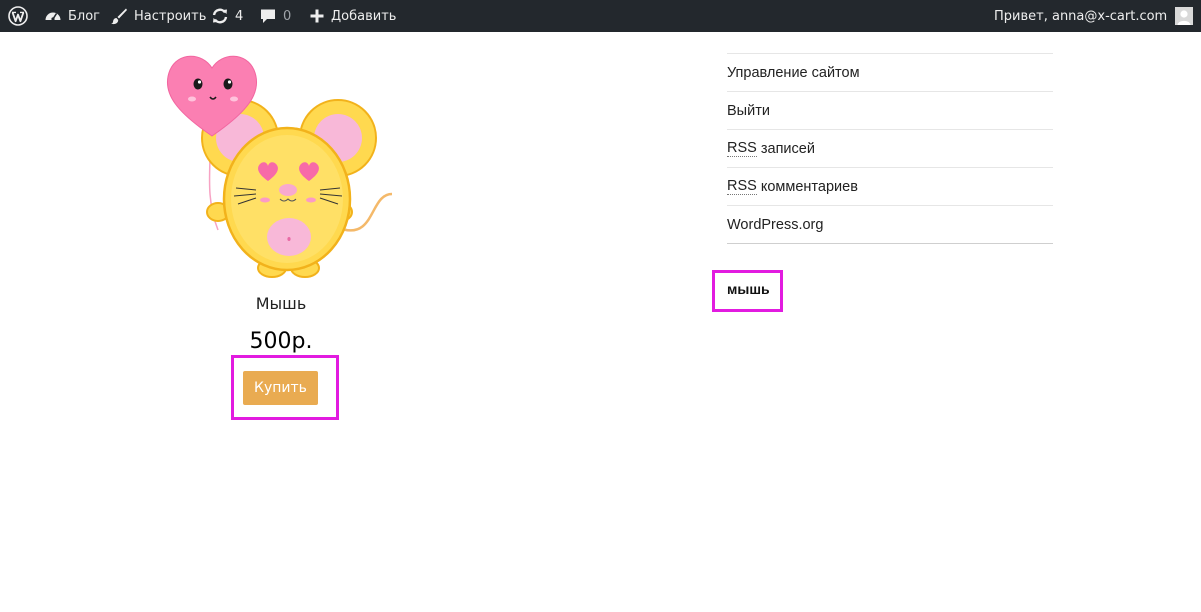 This screenshot has height=612, width=1201. What do you see at coordinates (280, 164) in the screenshot?
I see `product-image` at bounding box center [280, 164].